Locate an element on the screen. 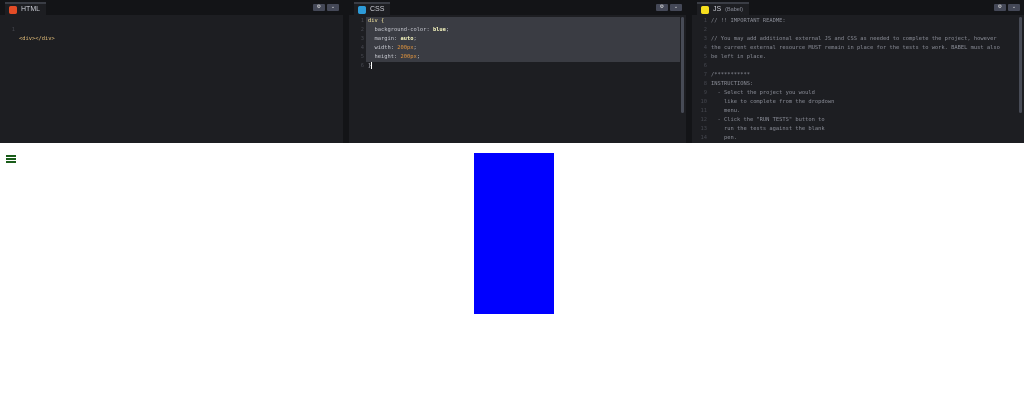 The height and width of the screenshot is (414, 1024). code-line: 1 // !! IMPORTANT README: is located at coordinates (855, 21).